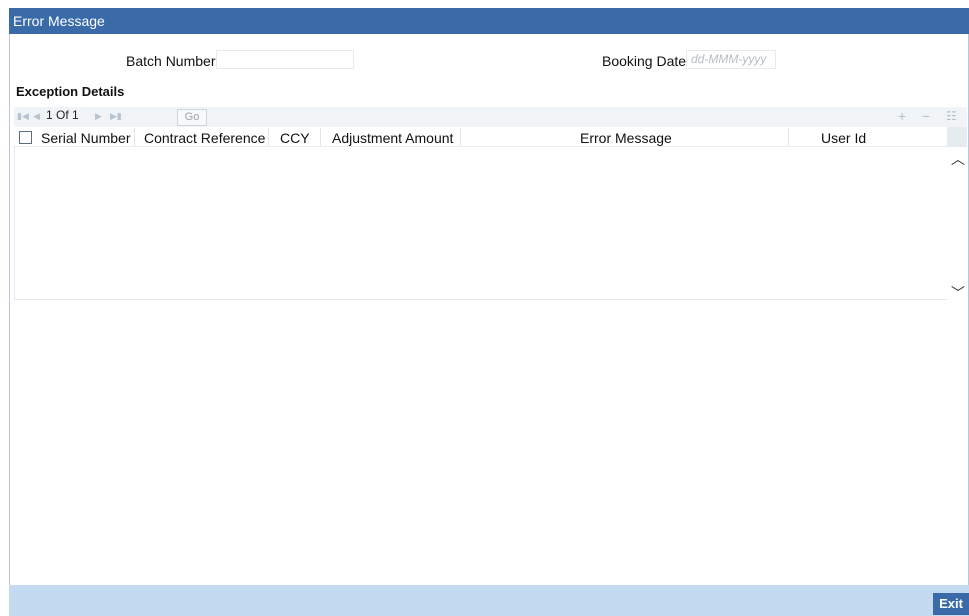  What do you see at coordinates (295, 138) in the screenshot?
I see `column-header-ccy: CCY` at bounding box center [295, 138].